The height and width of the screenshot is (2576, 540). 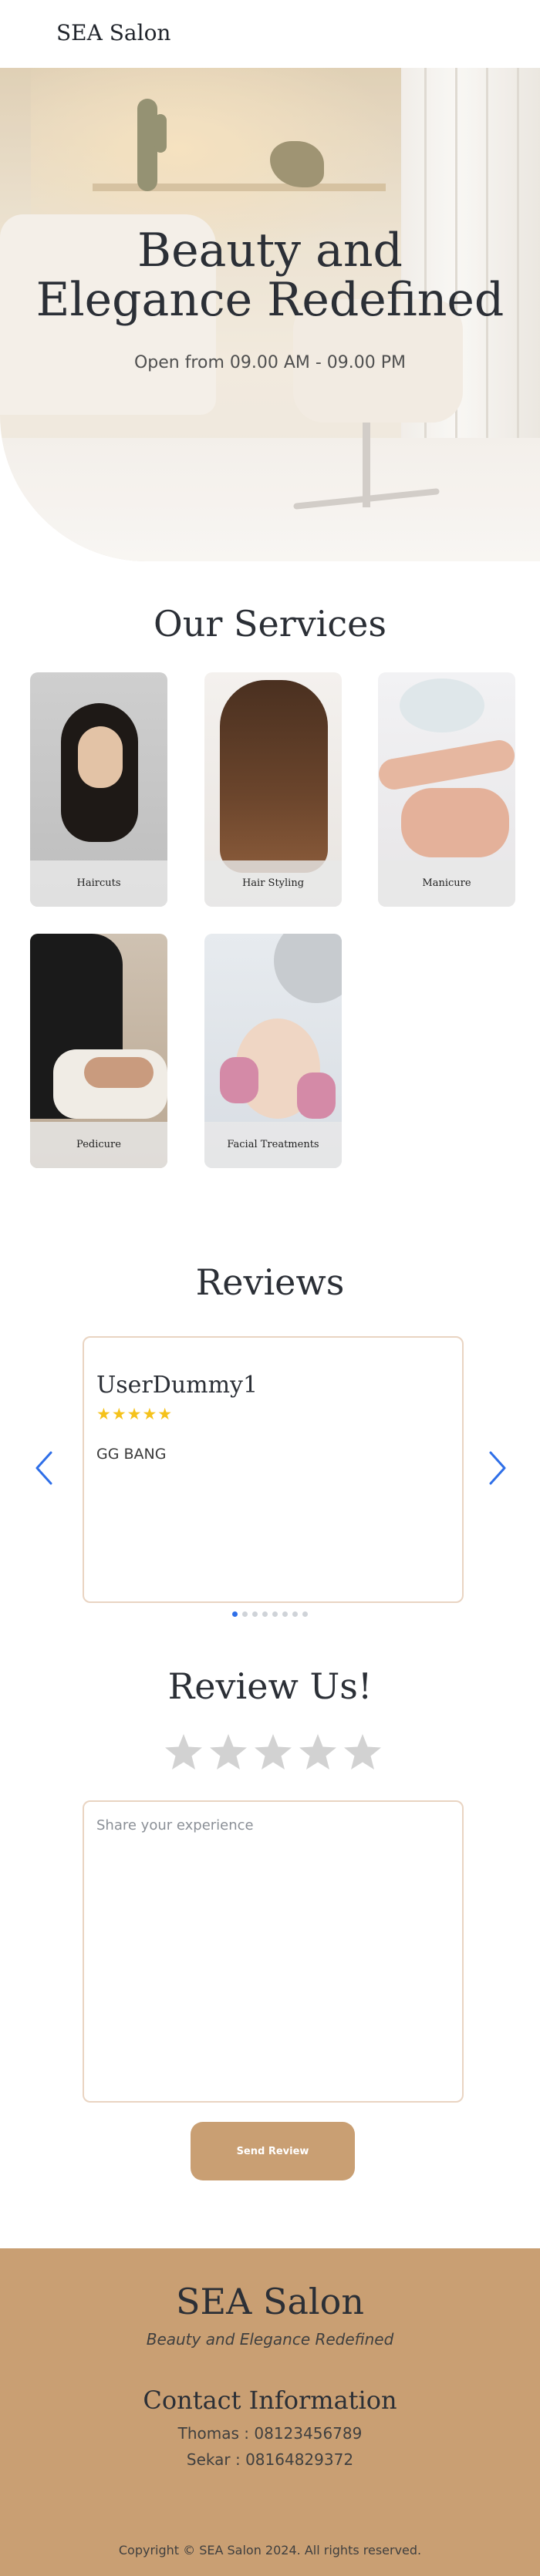 What do you see at coordinates (273, 884) in the screenshot?
I see `service-card-label: Hair Styling` at bounding box center [273, 884].